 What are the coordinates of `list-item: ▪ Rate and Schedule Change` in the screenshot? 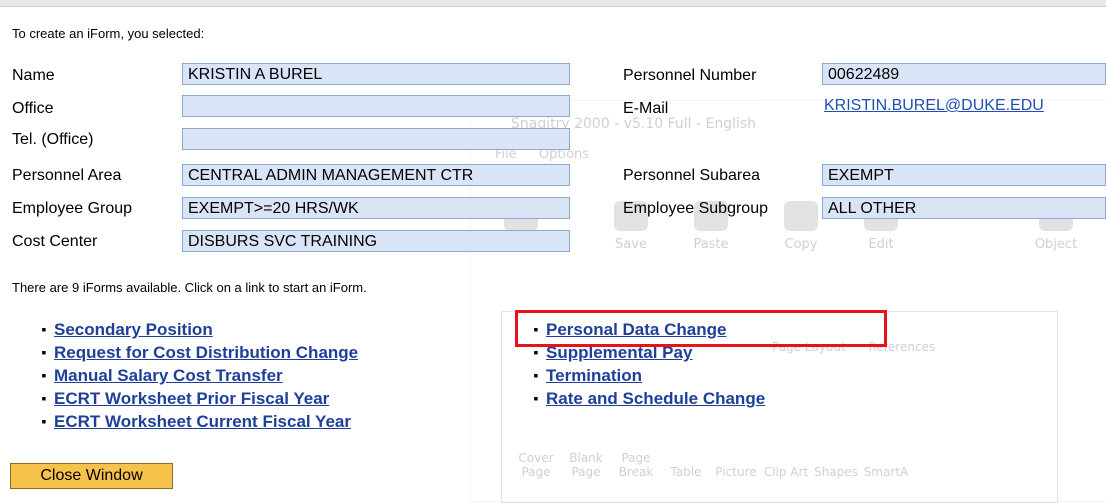 It's located at (646, 398).